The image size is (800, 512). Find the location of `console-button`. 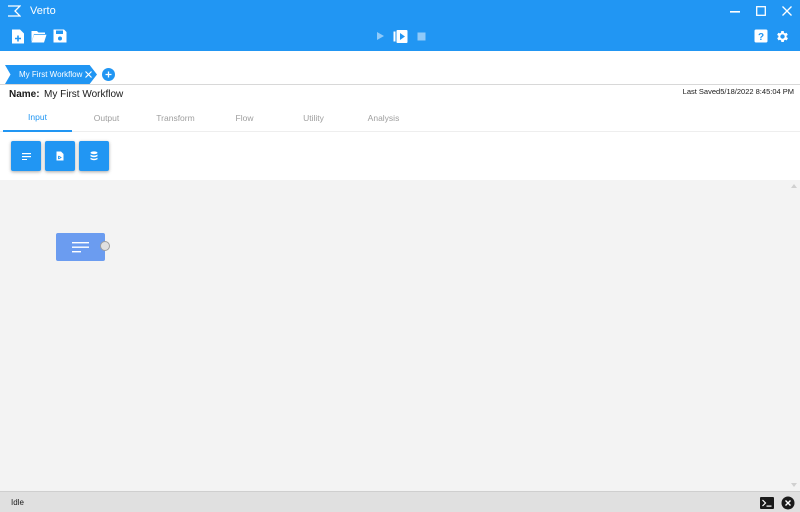

console-button is located at coordinates (767, 503).